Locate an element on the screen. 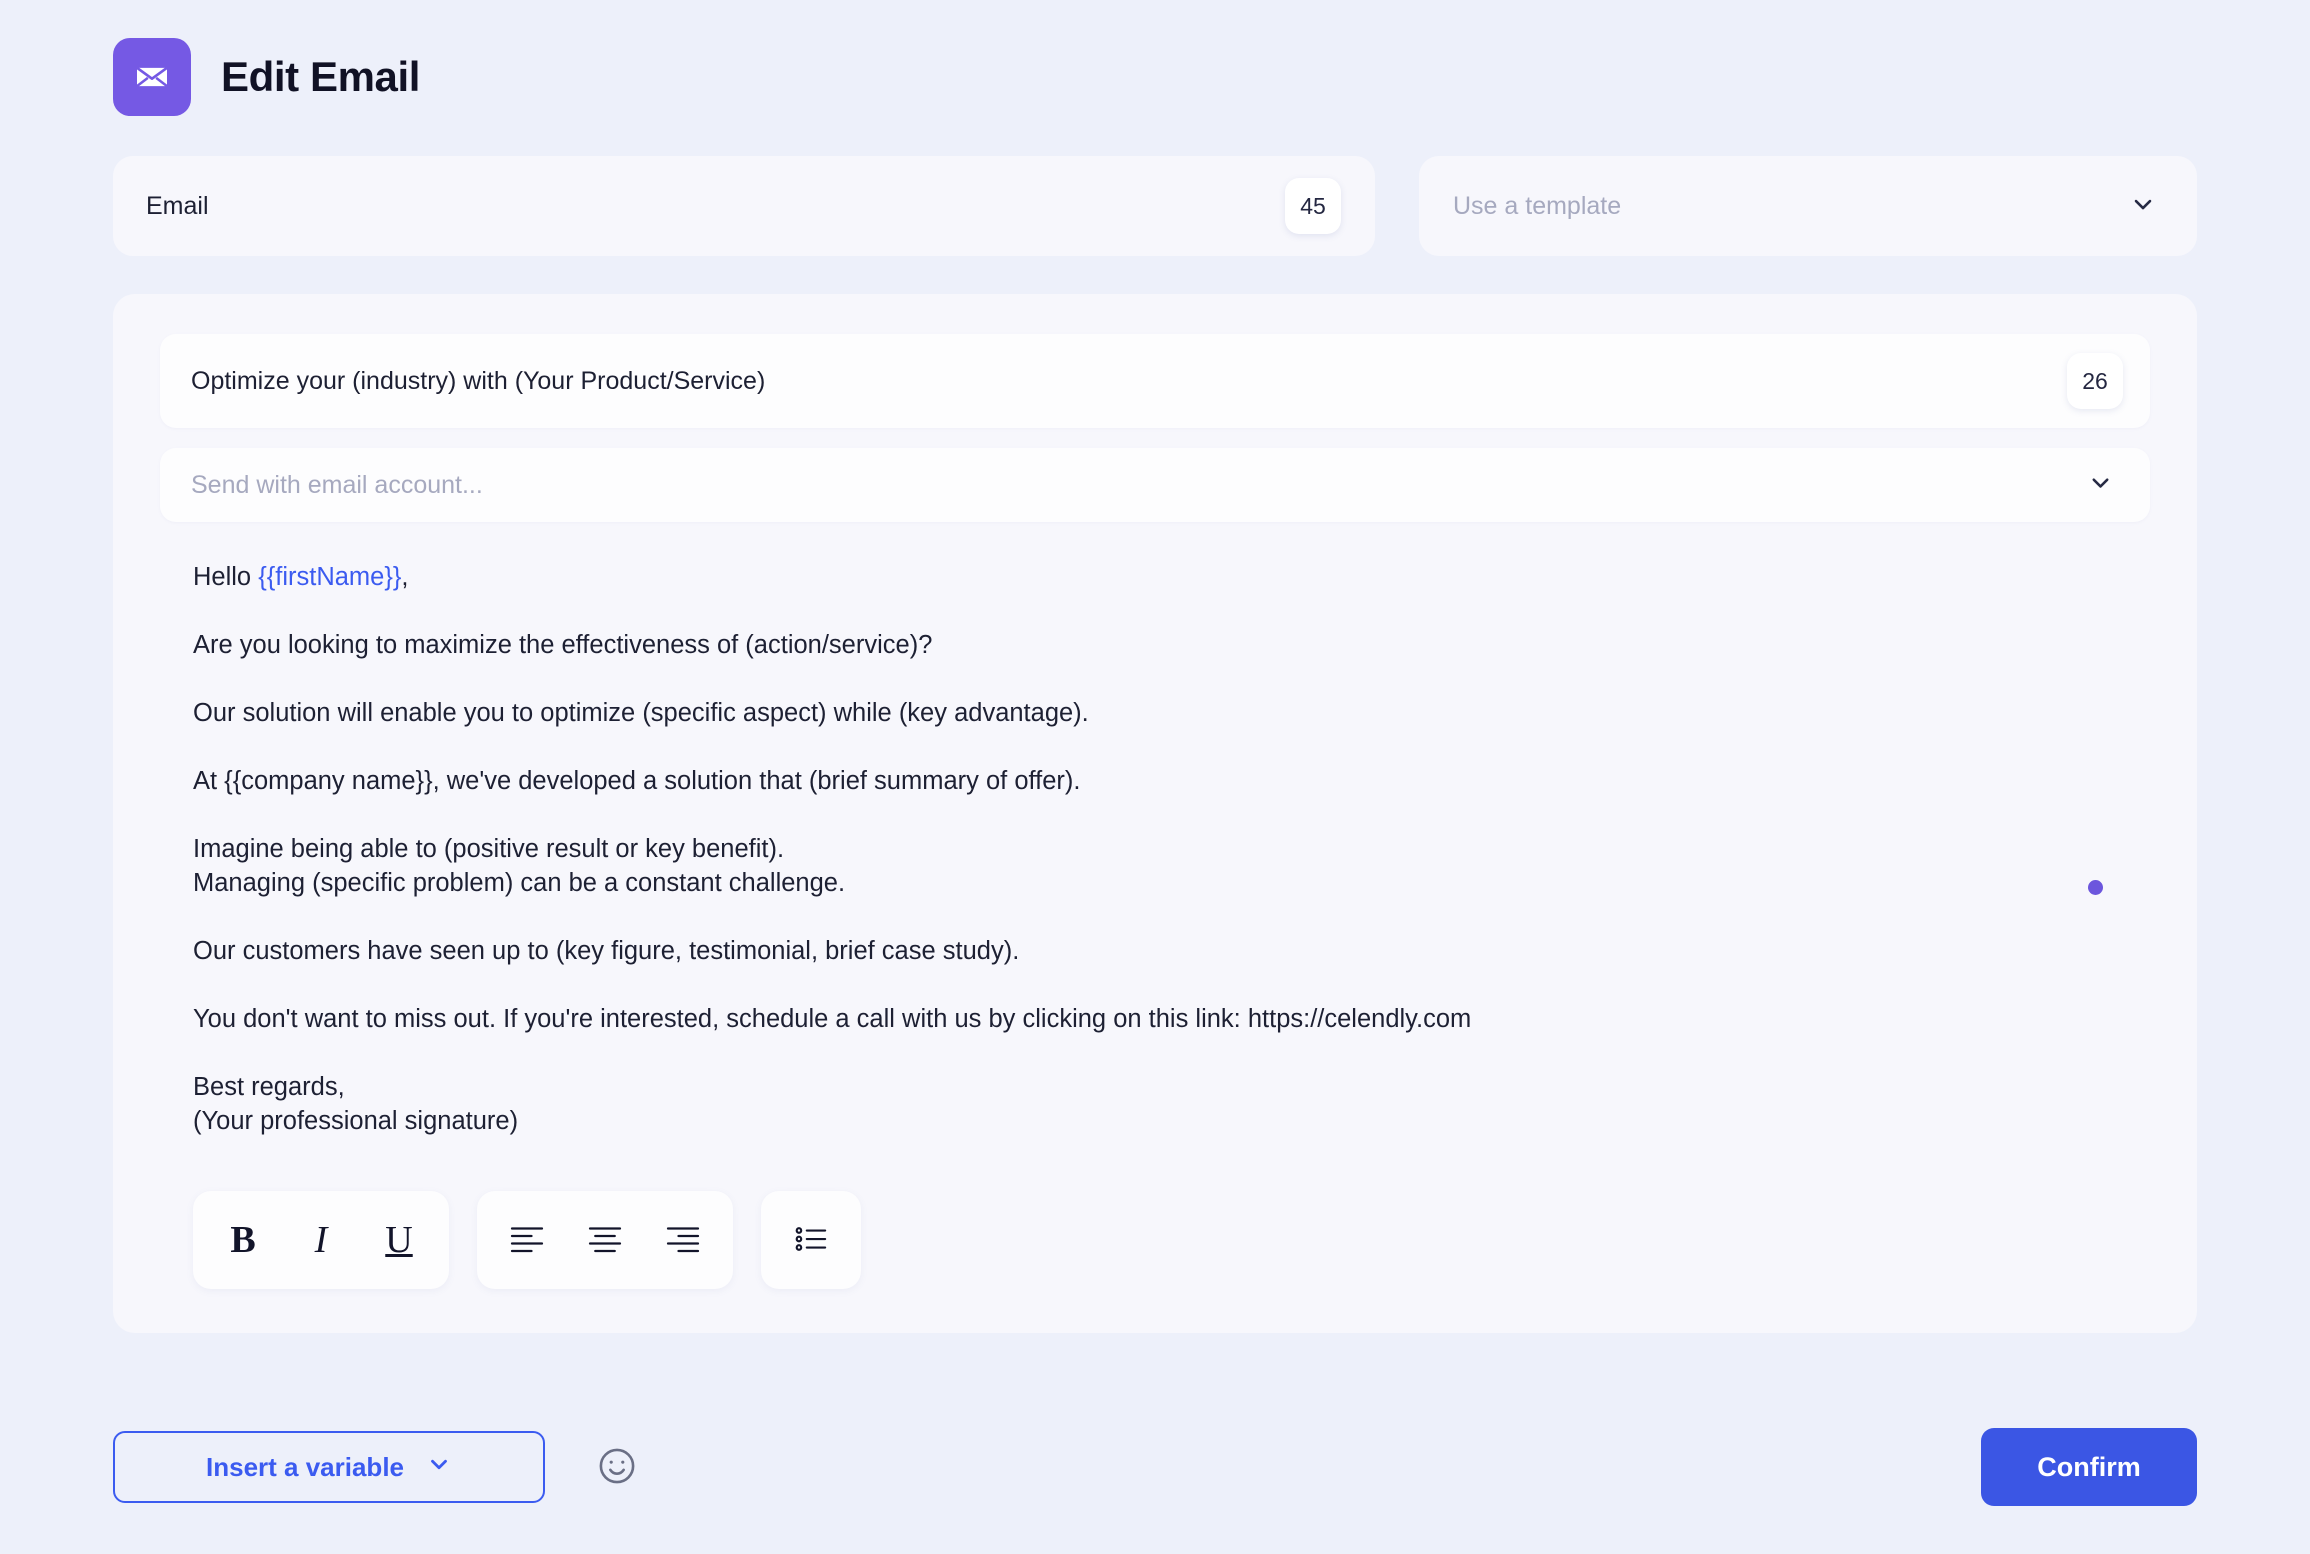 This screenshot has height=1554, width=2310. email-name-count-badge: 45 is located at coordinates (1313, 206).